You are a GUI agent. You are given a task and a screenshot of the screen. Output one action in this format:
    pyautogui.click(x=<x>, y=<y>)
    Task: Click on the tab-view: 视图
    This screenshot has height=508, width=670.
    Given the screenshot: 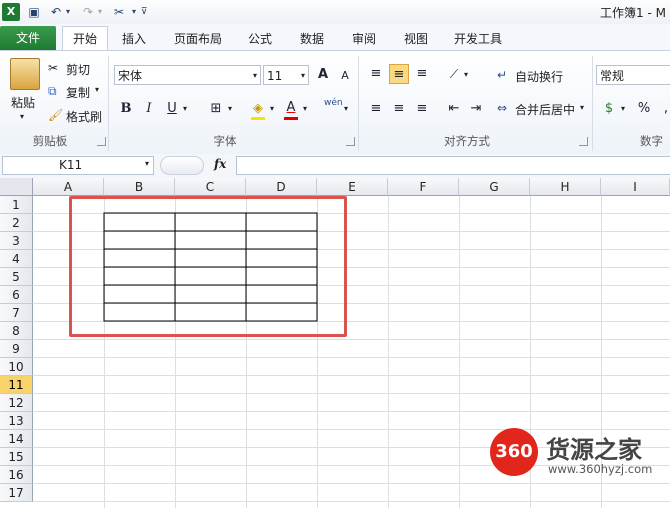 What is the action you would take?
    pyautogui.click(x=416, y=39)
    